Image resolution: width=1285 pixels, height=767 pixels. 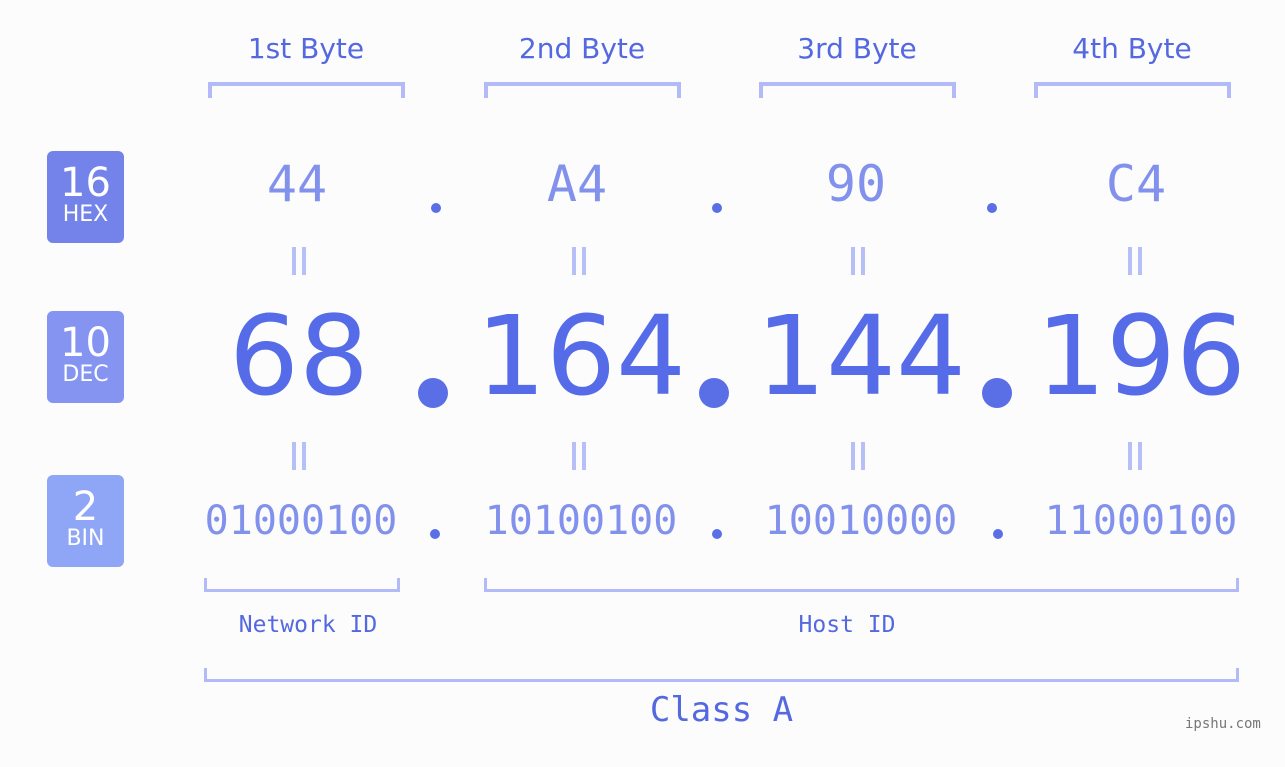 What do you see at coordinates (308, 625) in the screenshot?
I see `network-id-label: Network ID` at bounding box center [308, 625].